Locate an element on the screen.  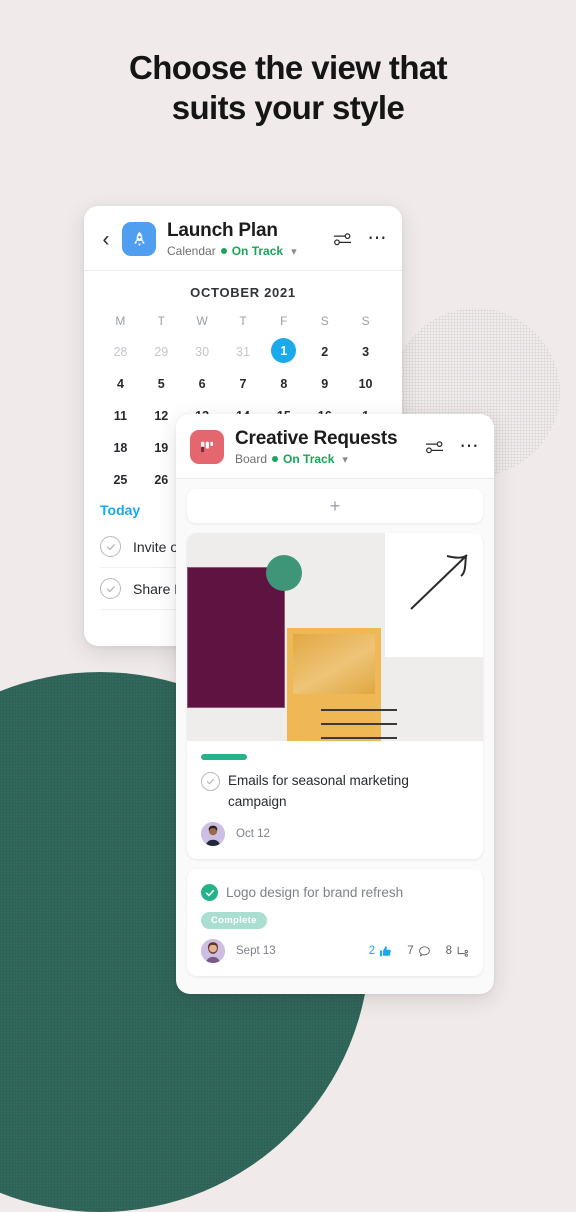
calendar-day: 29 is located at coordinates (161, 352).